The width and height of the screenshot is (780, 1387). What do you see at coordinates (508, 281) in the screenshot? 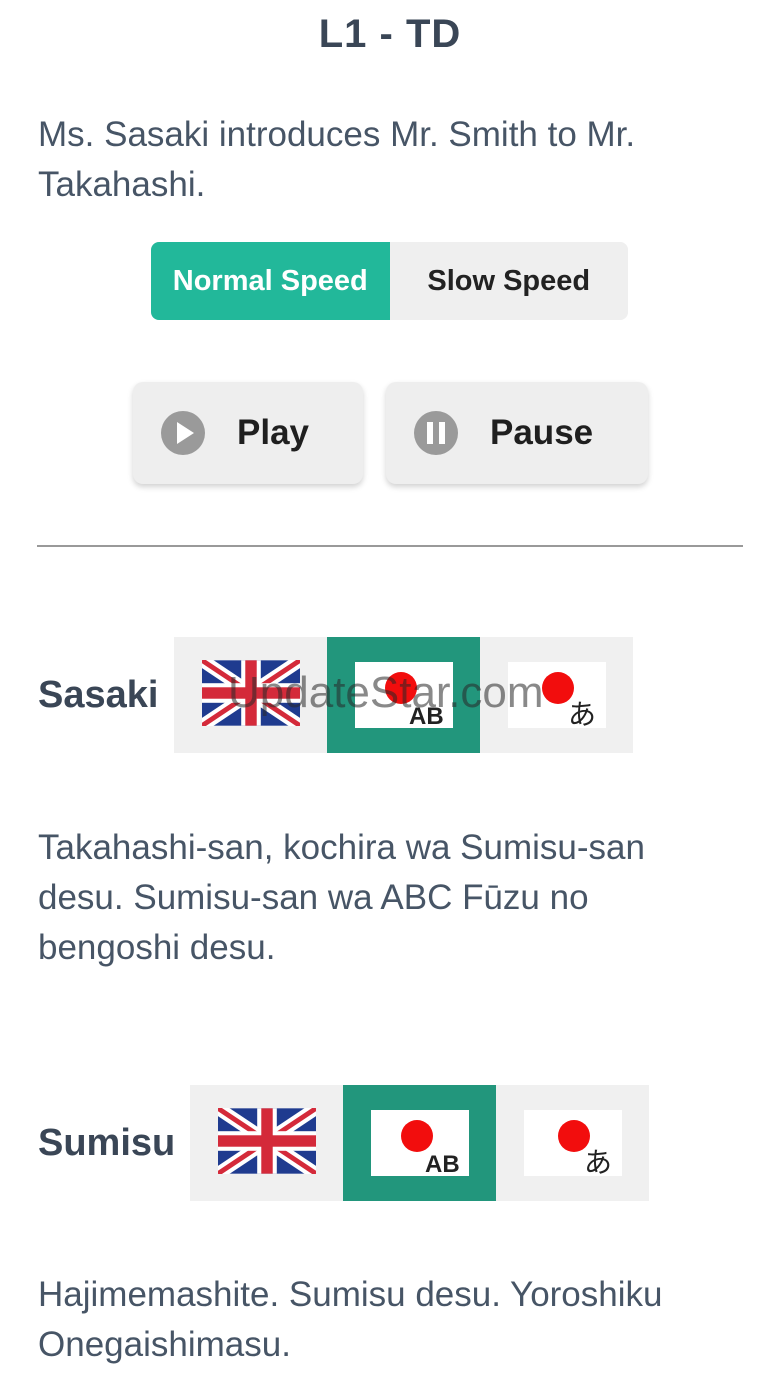
I see `slow-speed-button: Slow Speed` at bounding box center [508, 281].